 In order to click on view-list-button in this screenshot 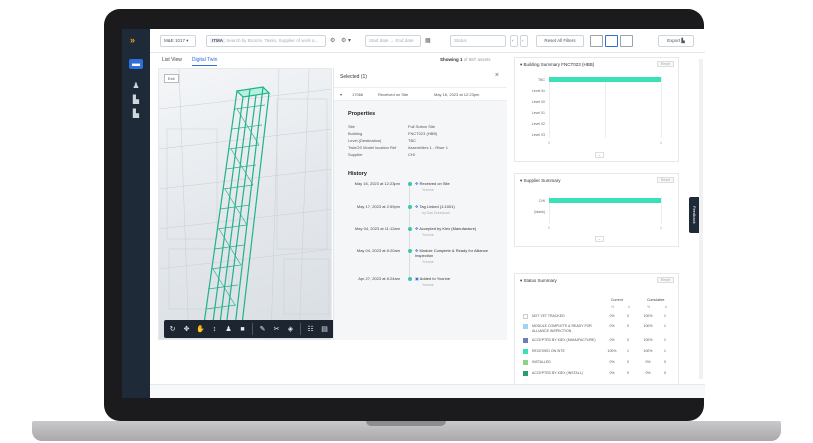, I will do `click(596, 41)`.